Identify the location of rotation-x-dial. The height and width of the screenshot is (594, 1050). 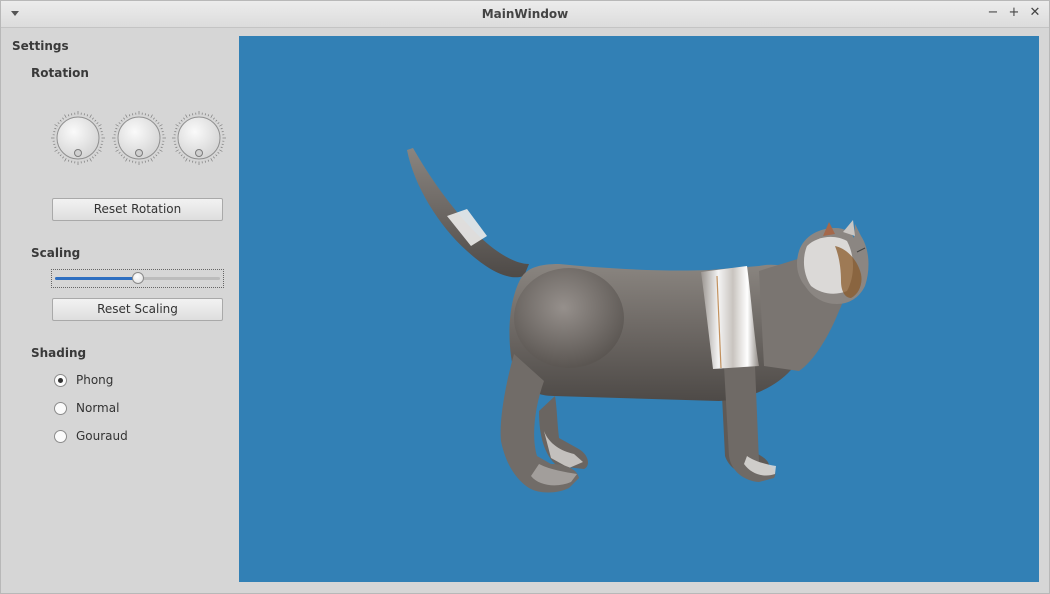
(78, 138).